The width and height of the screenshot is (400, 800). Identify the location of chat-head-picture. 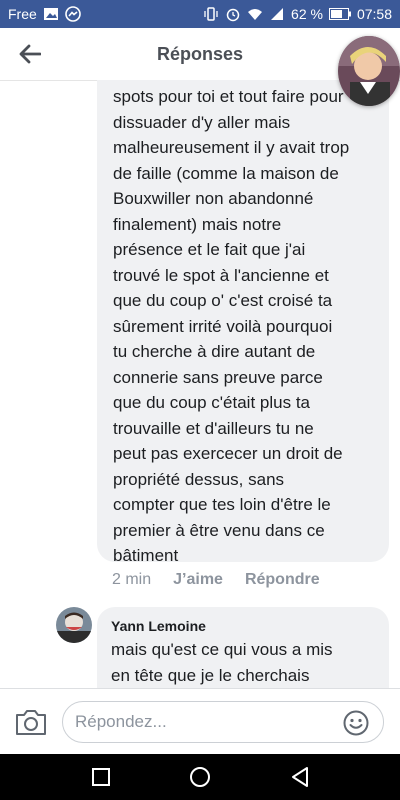
(369, 71).